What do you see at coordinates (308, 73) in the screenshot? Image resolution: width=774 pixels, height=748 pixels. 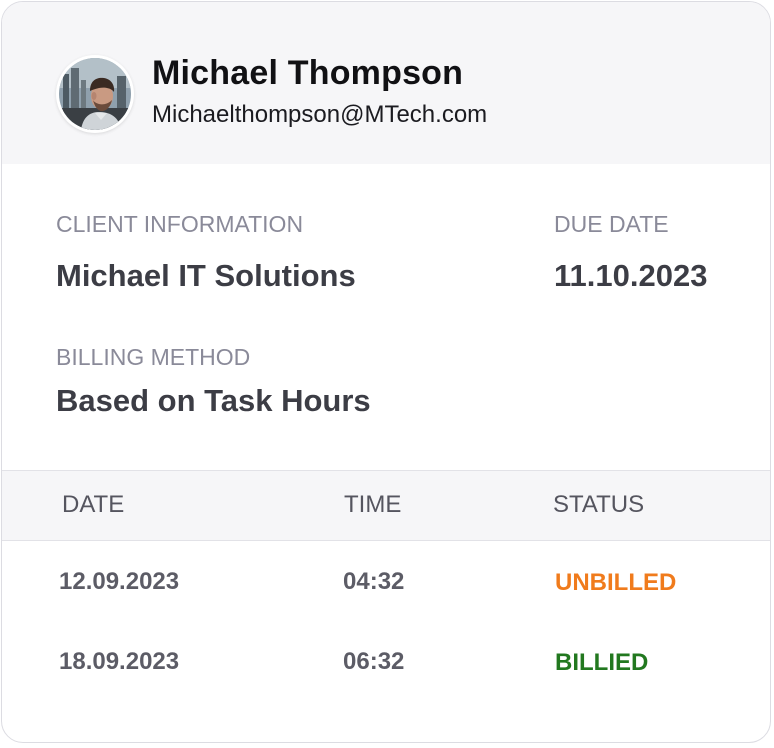 I see `user-name: Michael Thompson` at bounding box center [308, 73].